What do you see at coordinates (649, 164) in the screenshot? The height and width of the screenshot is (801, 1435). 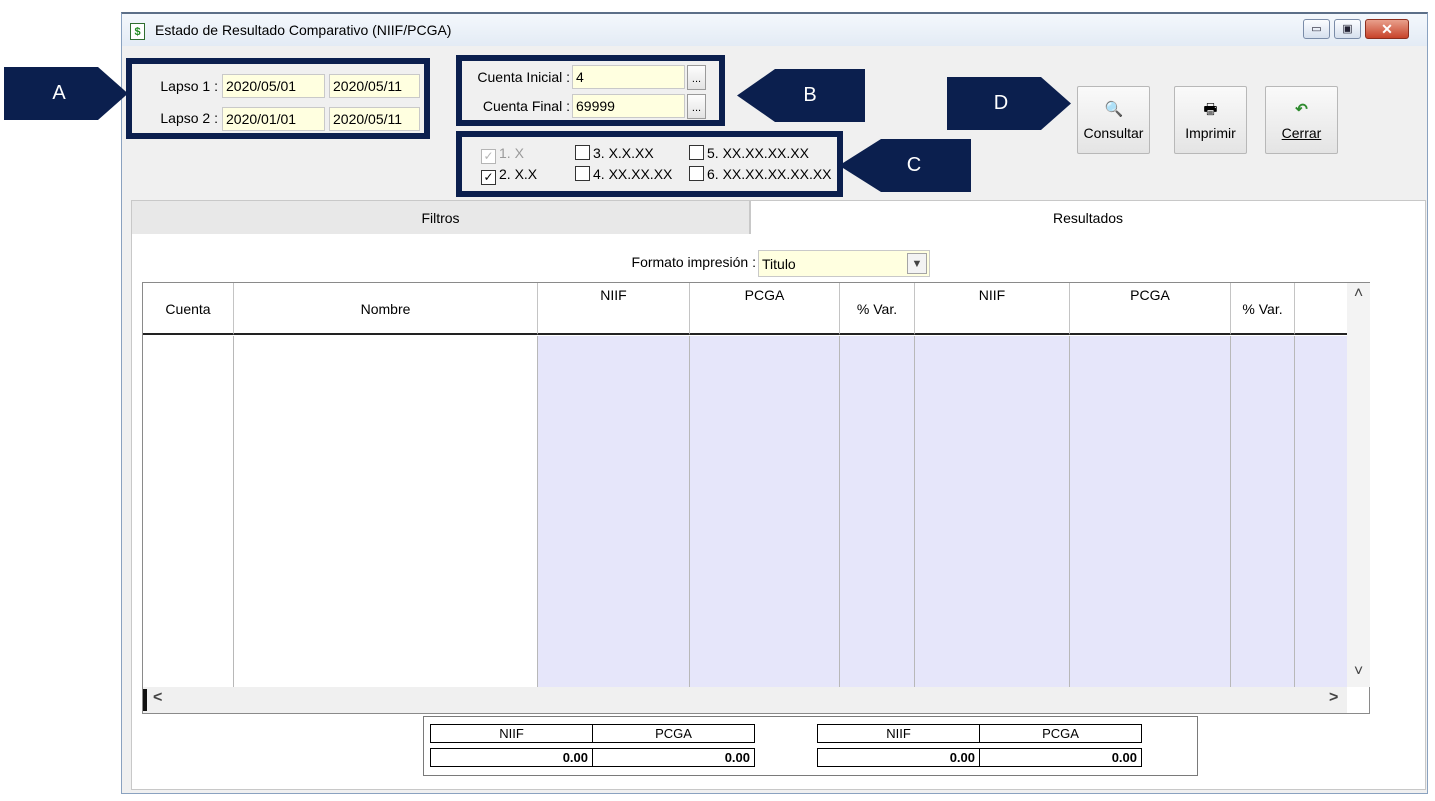 I see `highlight-box-c` at bounding box center [649, 164].